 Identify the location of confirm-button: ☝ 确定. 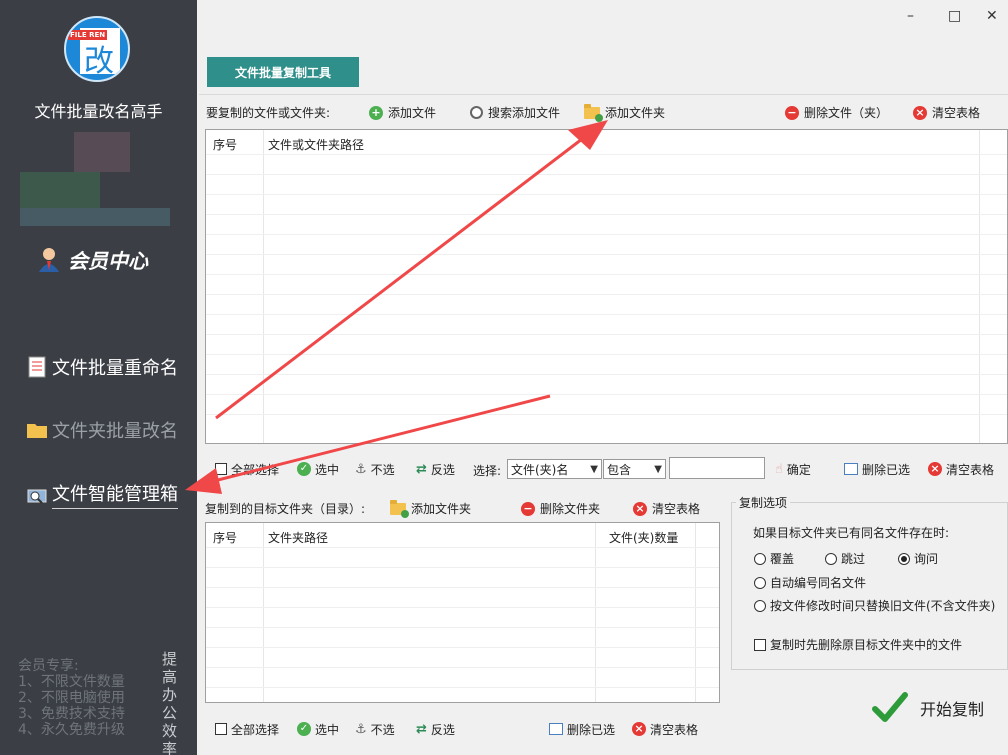
(793, 469).